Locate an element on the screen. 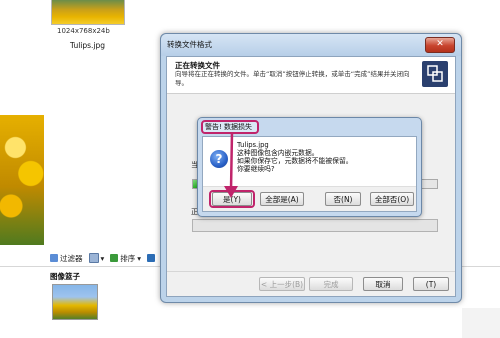  warning-line: 你要继续吗? is located at coordinates (256, 169).